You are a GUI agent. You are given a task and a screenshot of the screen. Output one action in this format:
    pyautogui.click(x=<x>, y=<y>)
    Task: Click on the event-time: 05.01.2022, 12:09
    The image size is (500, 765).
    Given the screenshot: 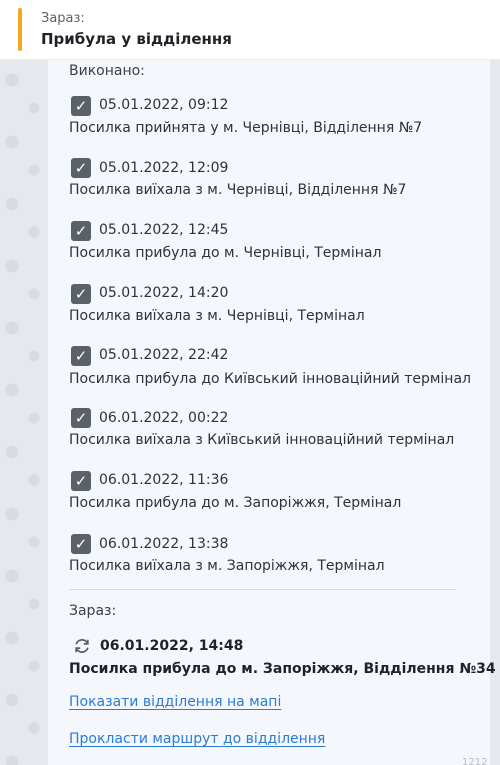 What is the action you would take?
    pyautogui.click(x=164, y=168)
    